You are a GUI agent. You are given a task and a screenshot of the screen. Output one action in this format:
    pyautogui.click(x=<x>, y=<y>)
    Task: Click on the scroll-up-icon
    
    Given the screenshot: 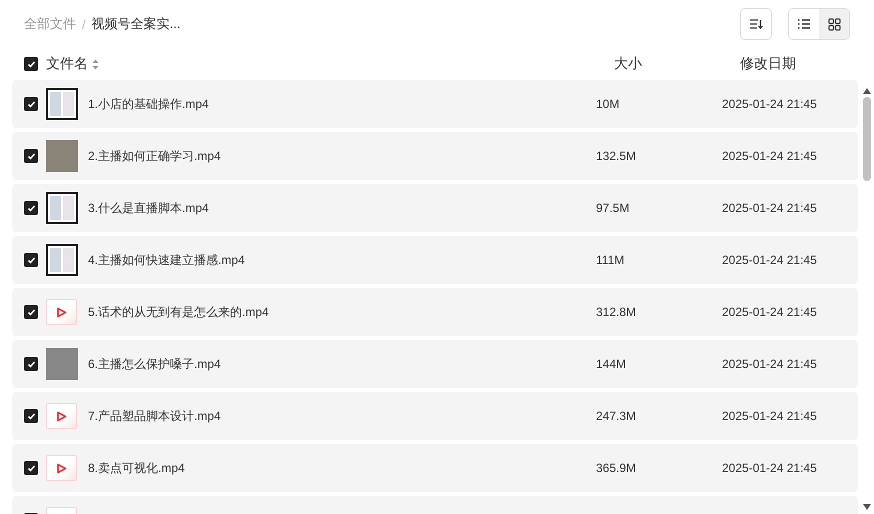 What is the action you would take?
    pyautogui.click(x=867, y=91)
    